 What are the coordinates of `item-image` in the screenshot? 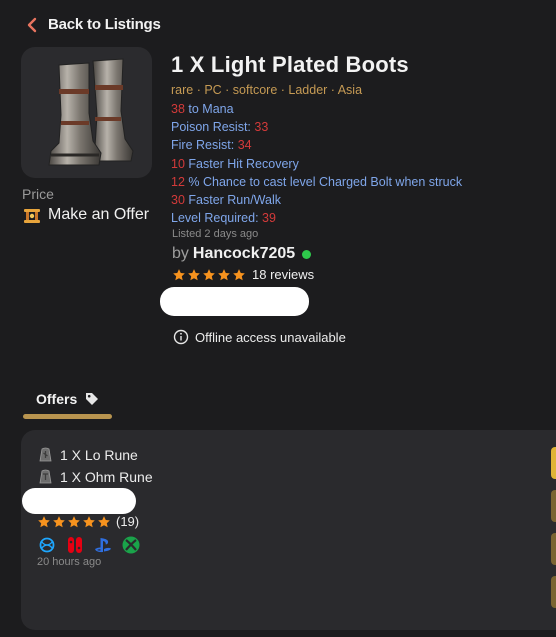 It's located at (86, 112).